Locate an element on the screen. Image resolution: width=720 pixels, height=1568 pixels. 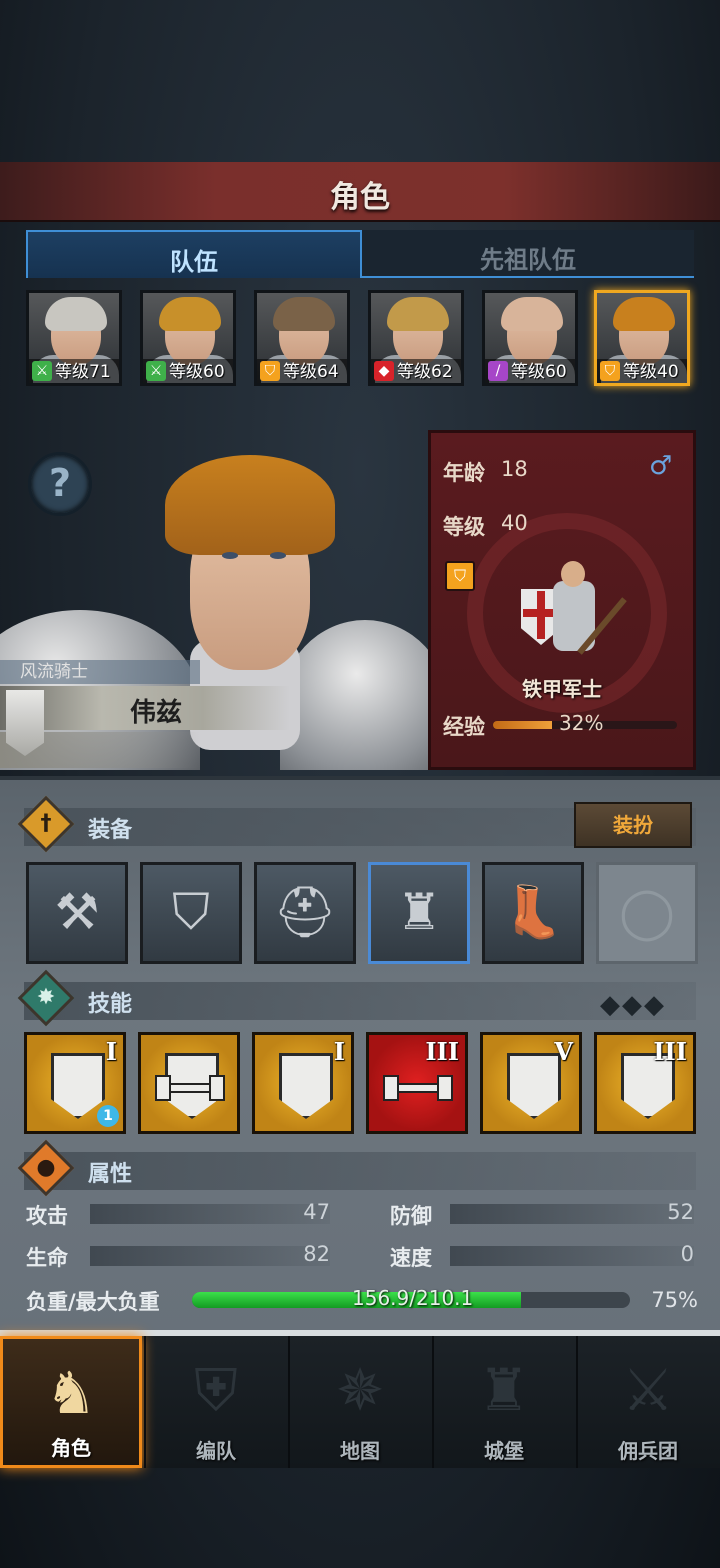
exp-bar-fill is located at coordinates (522, 725).